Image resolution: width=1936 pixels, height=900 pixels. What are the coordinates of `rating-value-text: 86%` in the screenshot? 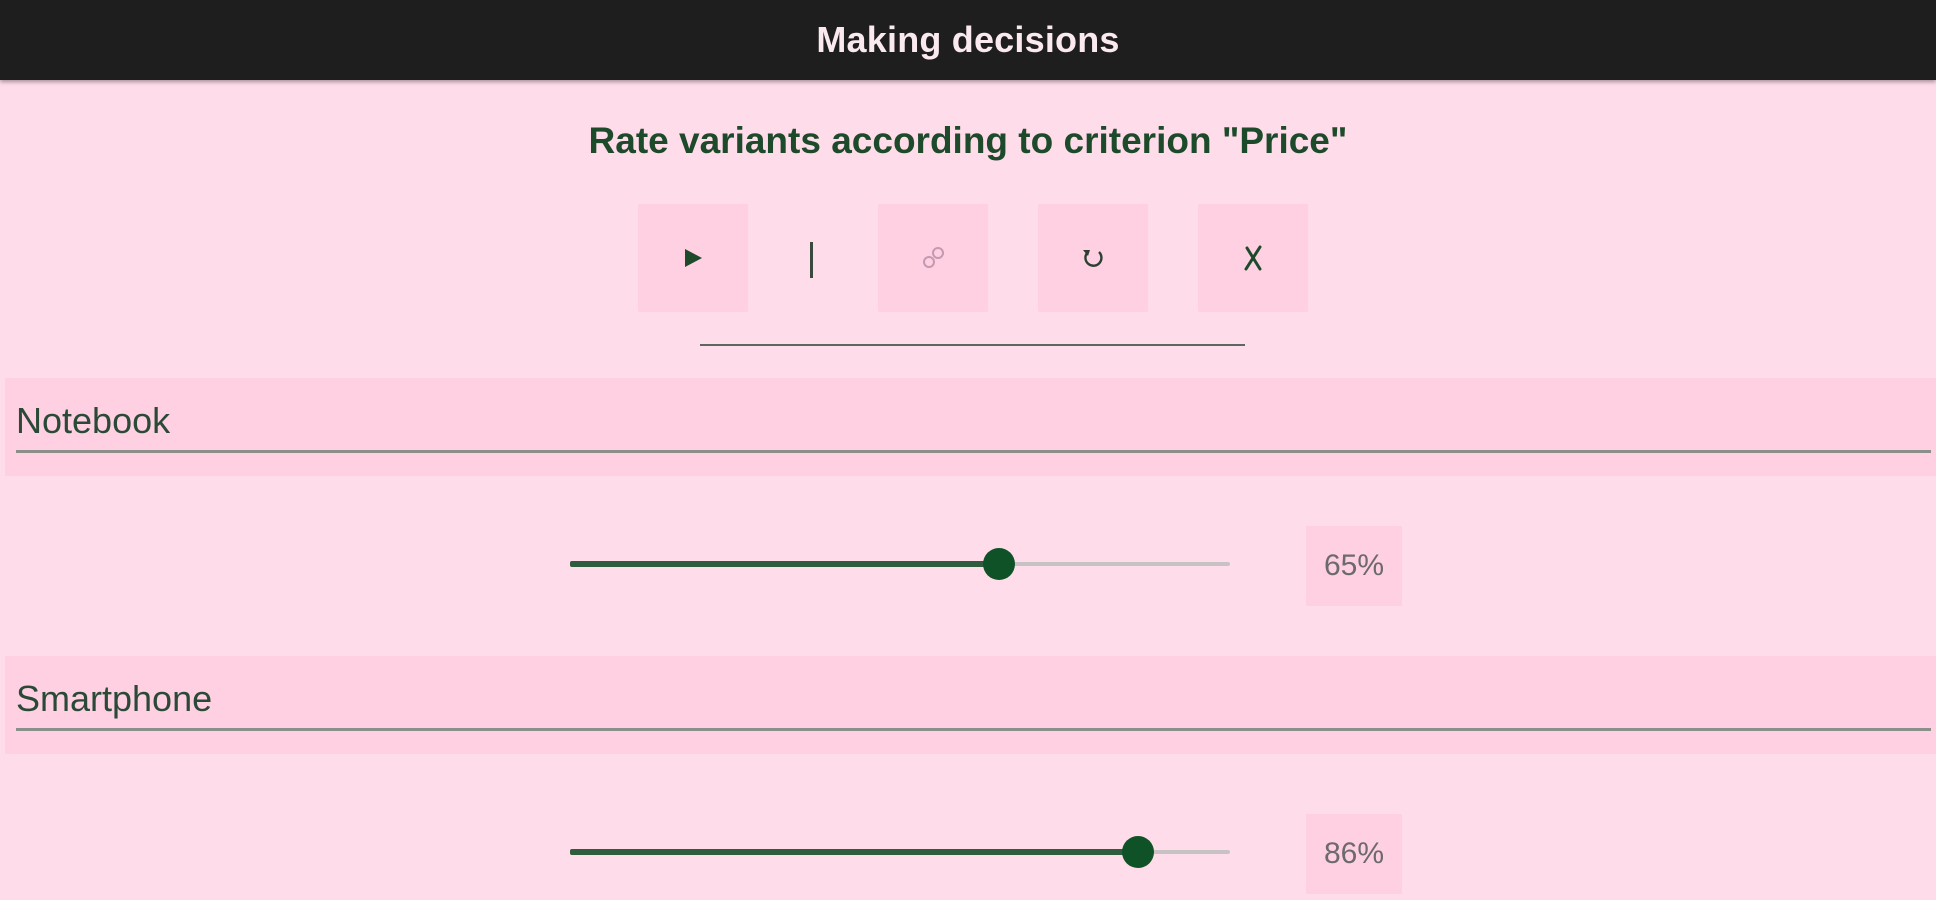 It's located at (1354, 853).